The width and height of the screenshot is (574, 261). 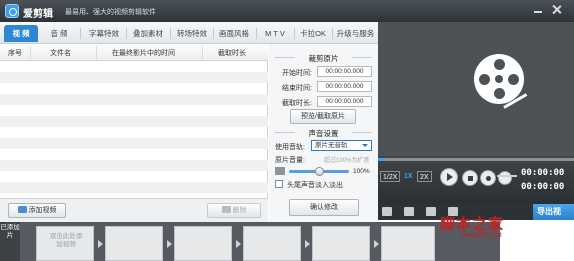 I want to click on snapshot-button, so click(x=505, y=178).